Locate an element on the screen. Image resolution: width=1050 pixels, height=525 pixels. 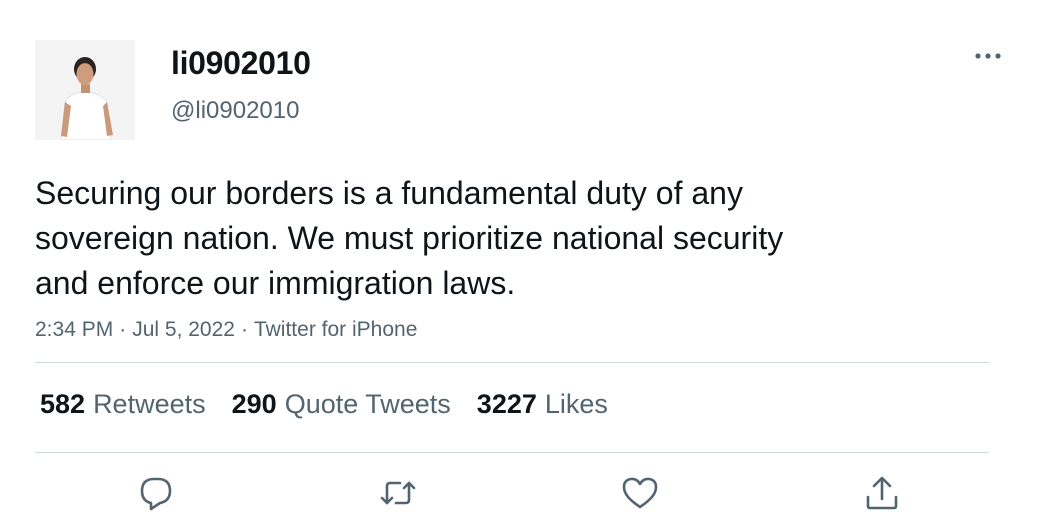
reply-button is located at coordinates (156, 493).